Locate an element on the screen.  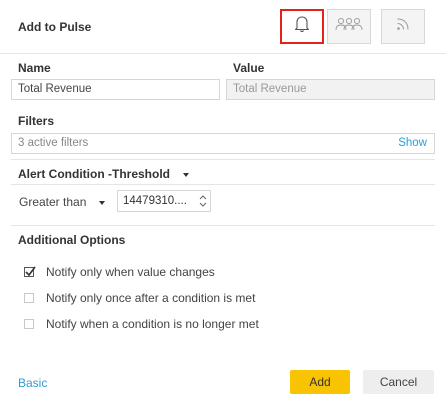
tab-users is located at coordinates (349, 26).